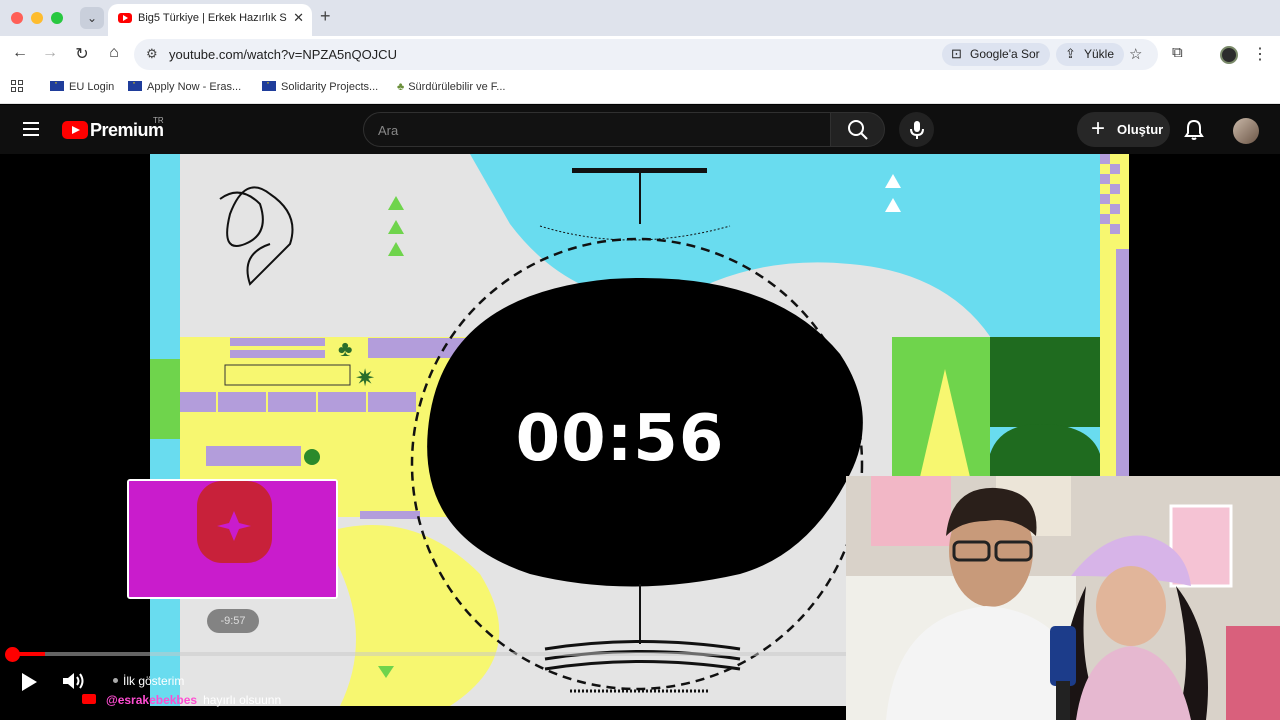 The height and width of the screenshot is (720, 1280). Describe the element at coordinates (996, 54) in the screenshot. I see `ask-google-chip: ⊡ Google'a Sor` at that location.